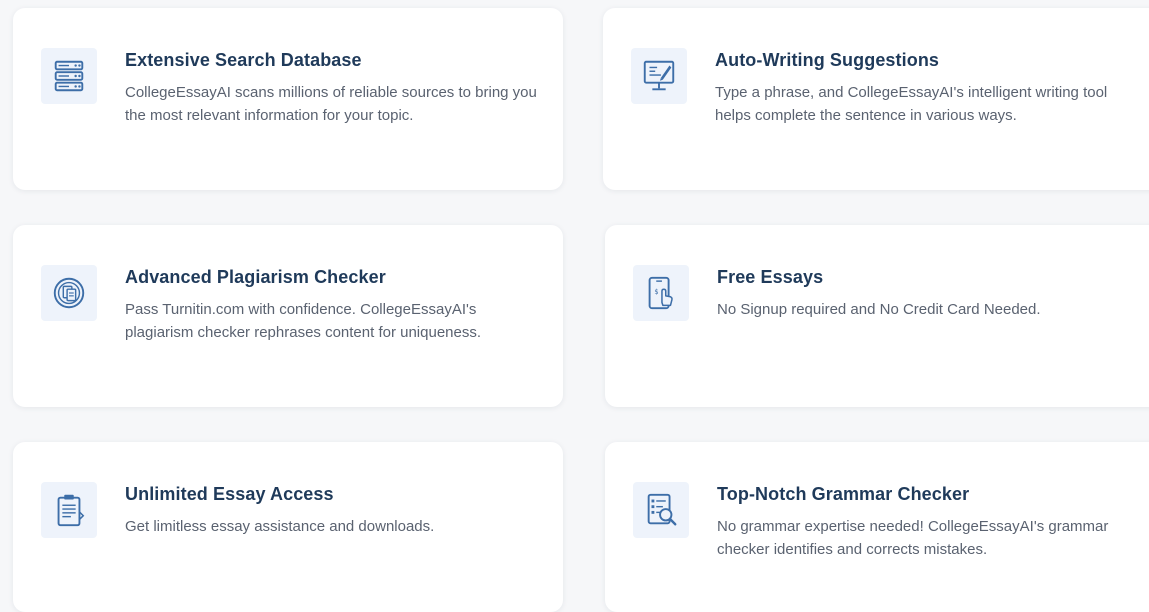  What do you see at coordinates (69, 293) in the screenshot?
I see `plagiarism-checker-icon` at bounding box center [69, 293].